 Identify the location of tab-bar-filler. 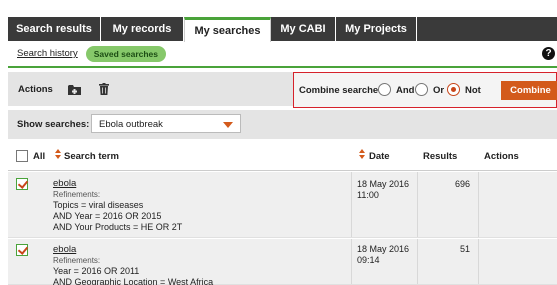
(487, 29).